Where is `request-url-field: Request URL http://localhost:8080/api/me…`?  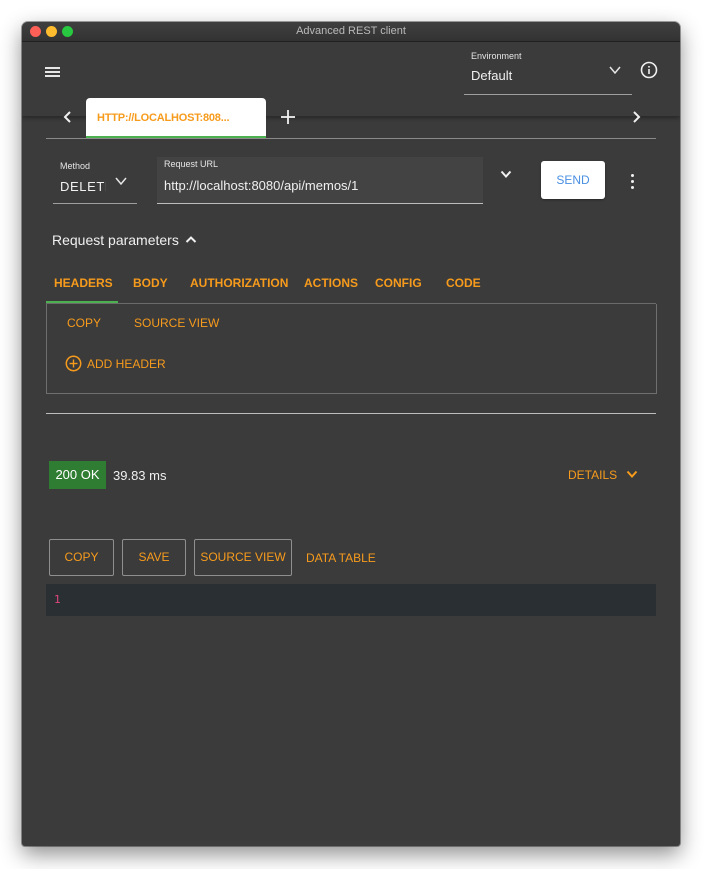 request-url-field: Request URL http://localhost:8080/api/me… is located at coordinates (320, 180).